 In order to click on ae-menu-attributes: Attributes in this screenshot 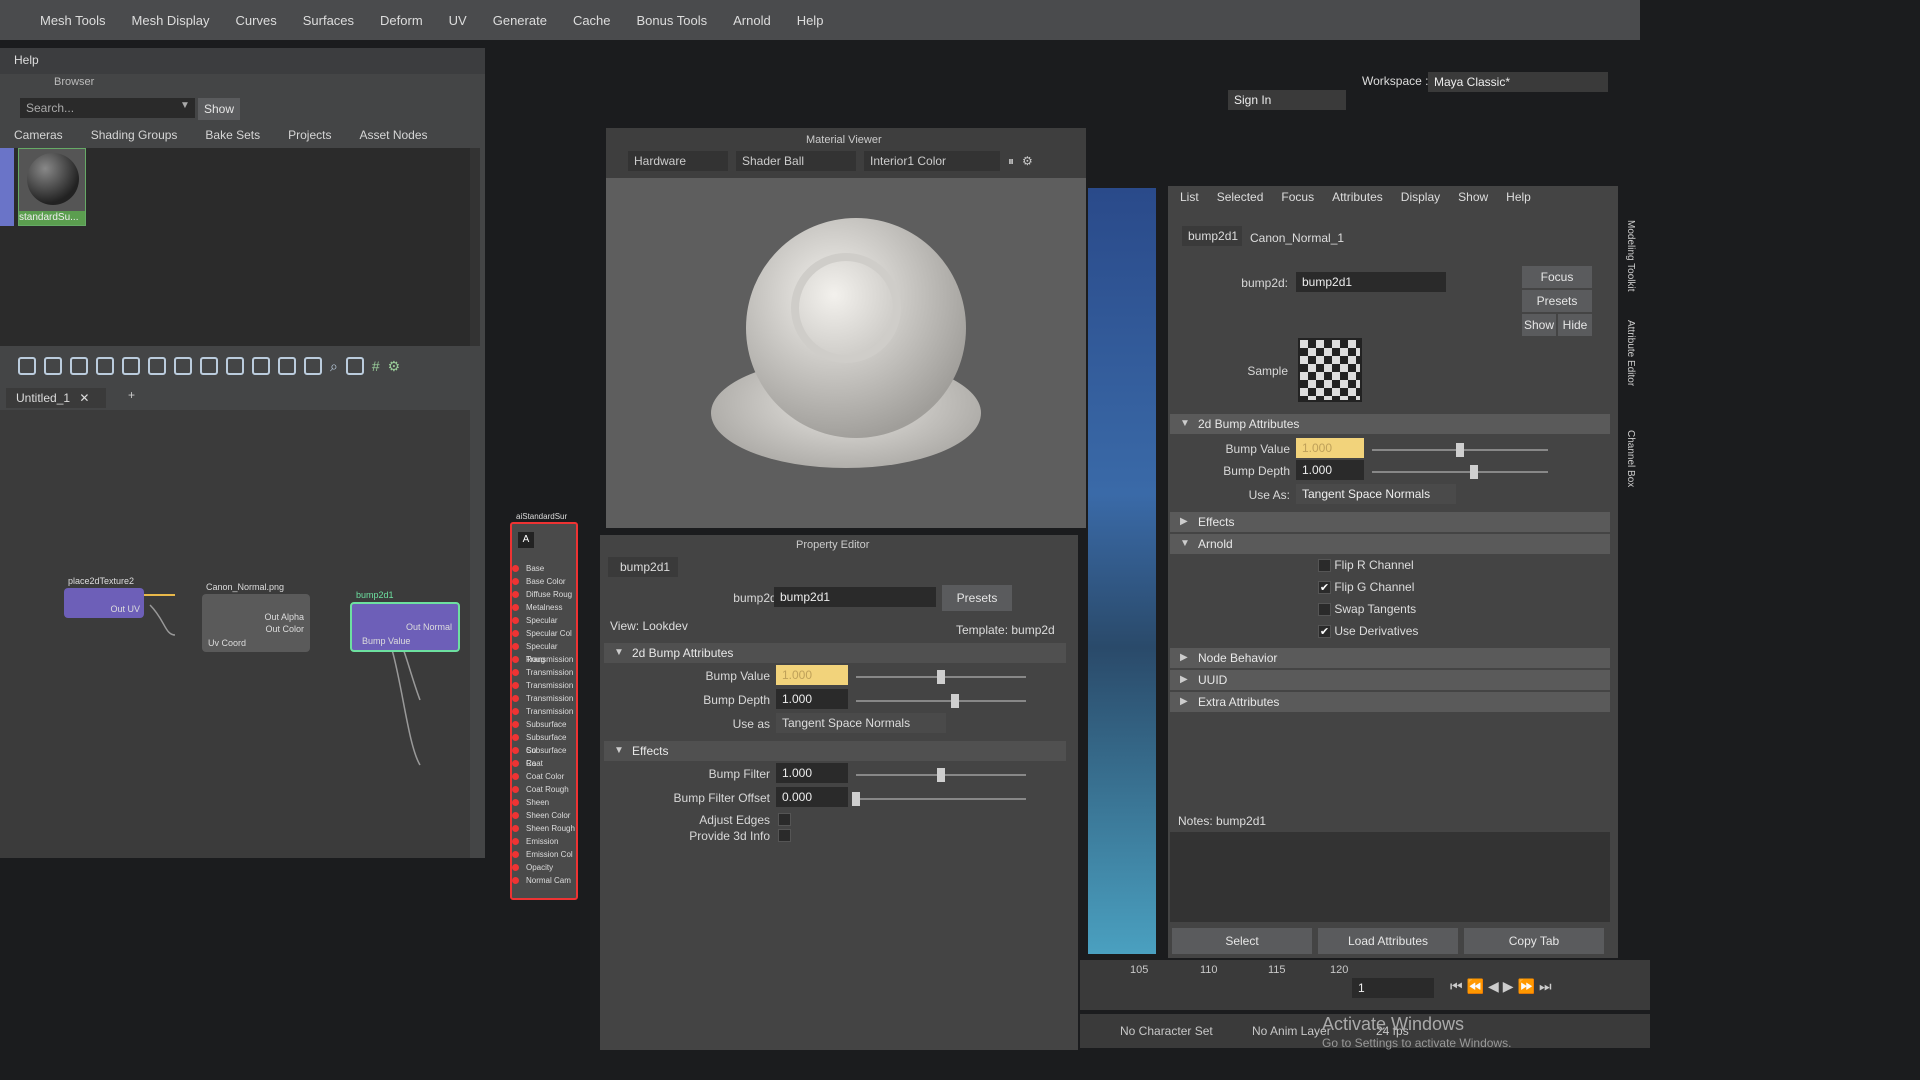, I will do `click(1357, 200)`.